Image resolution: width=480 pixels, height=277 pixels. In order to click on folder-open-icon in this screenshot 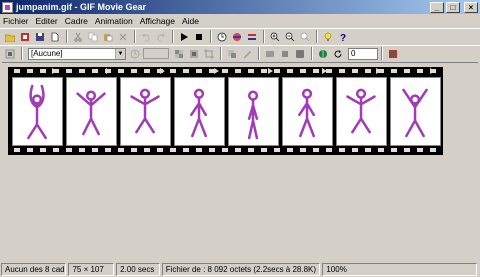, I will do `click(10, 38)`.